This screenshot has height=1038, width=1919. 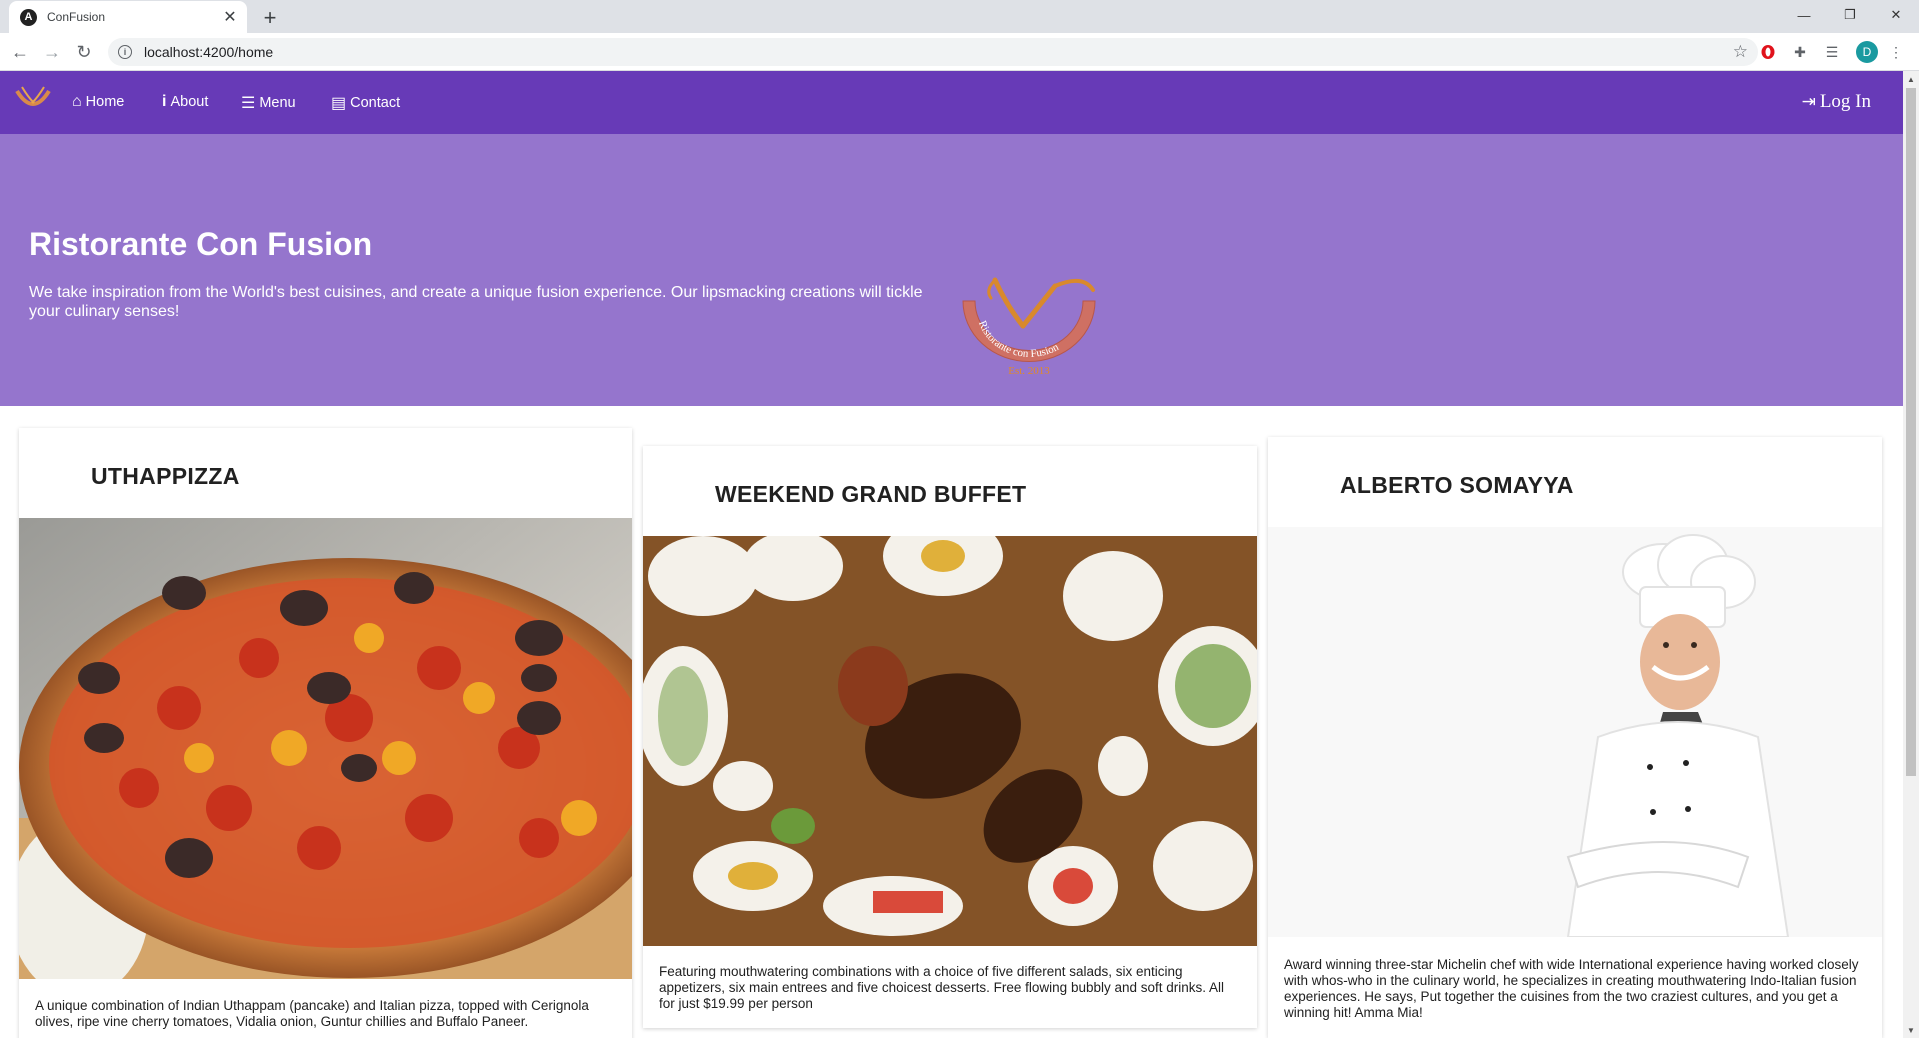 What do you see at coordinates (77, 101) in the screenshot?
I see `home-icon: ⌂` at bounding box center [77, 101].